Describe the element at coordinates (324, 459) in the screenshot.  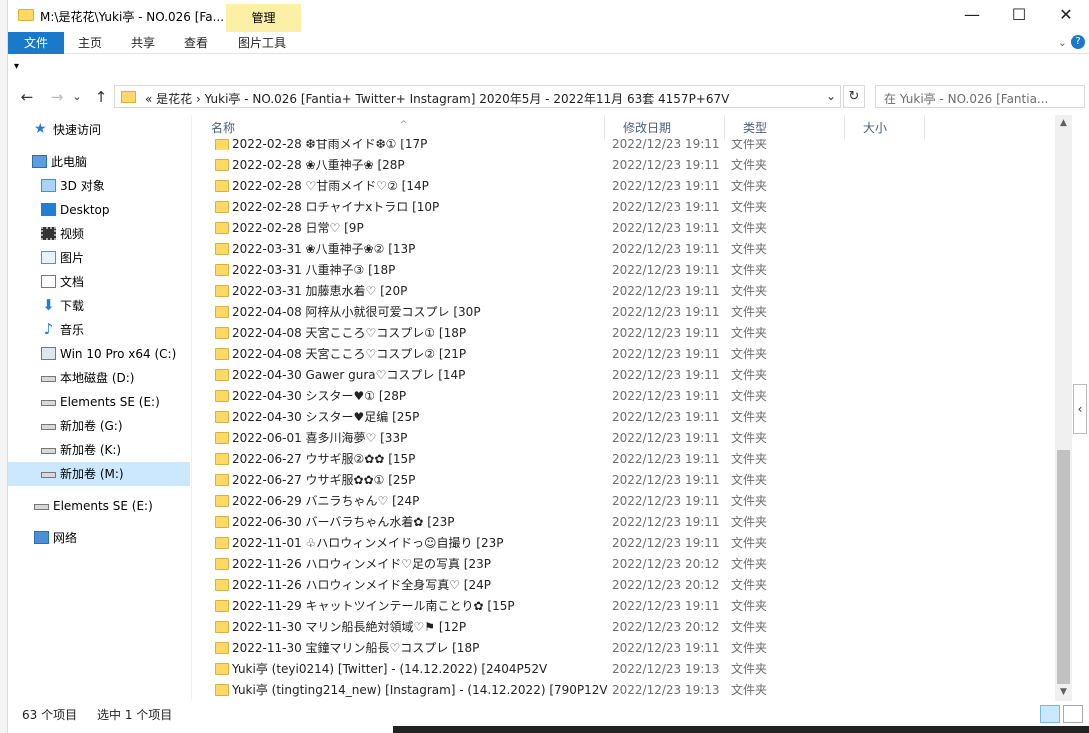
I see `file-name: 2022-06-27 ウサギ服②✿✿ [15P` at that location.